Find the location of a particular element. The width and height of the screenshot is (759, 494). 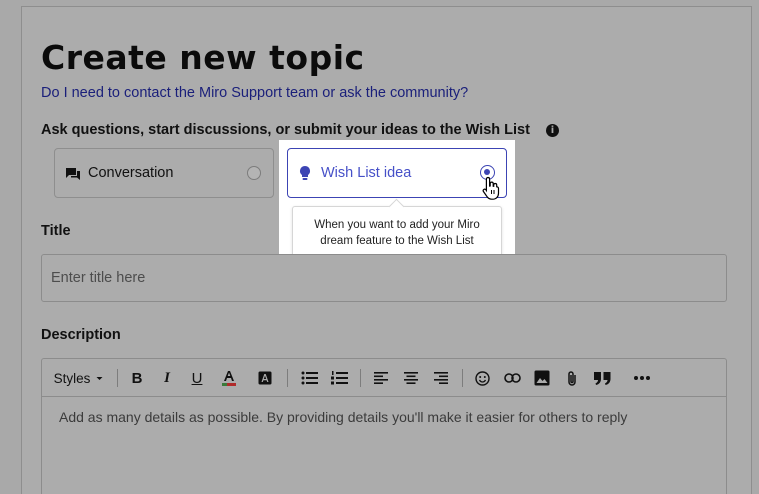

styles-label: Styles is located at coordinates (72, 378).